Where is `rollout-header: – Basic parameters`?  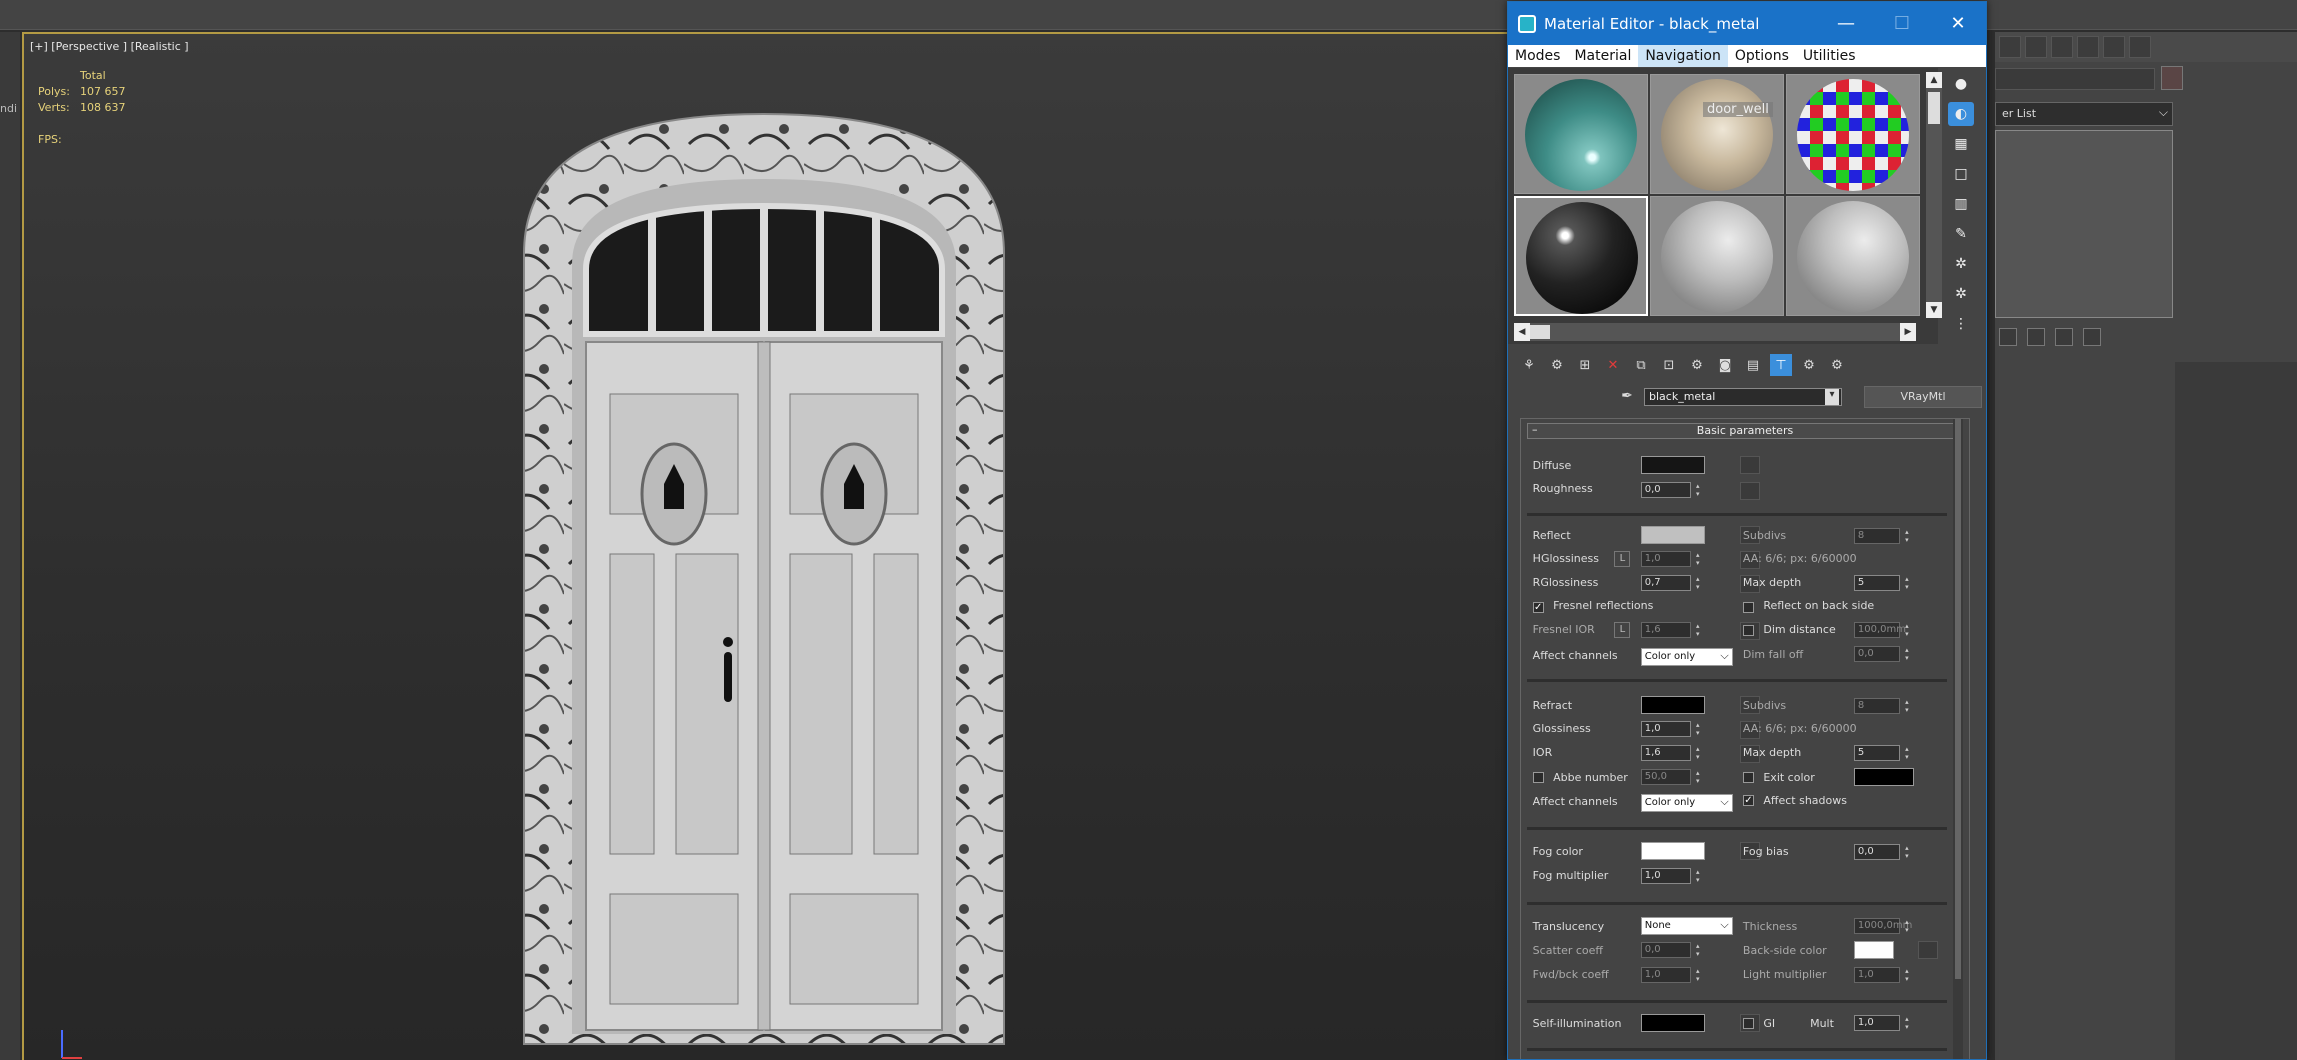 rollout-header: – Basic parameters is located at coordinates (1745, 431).